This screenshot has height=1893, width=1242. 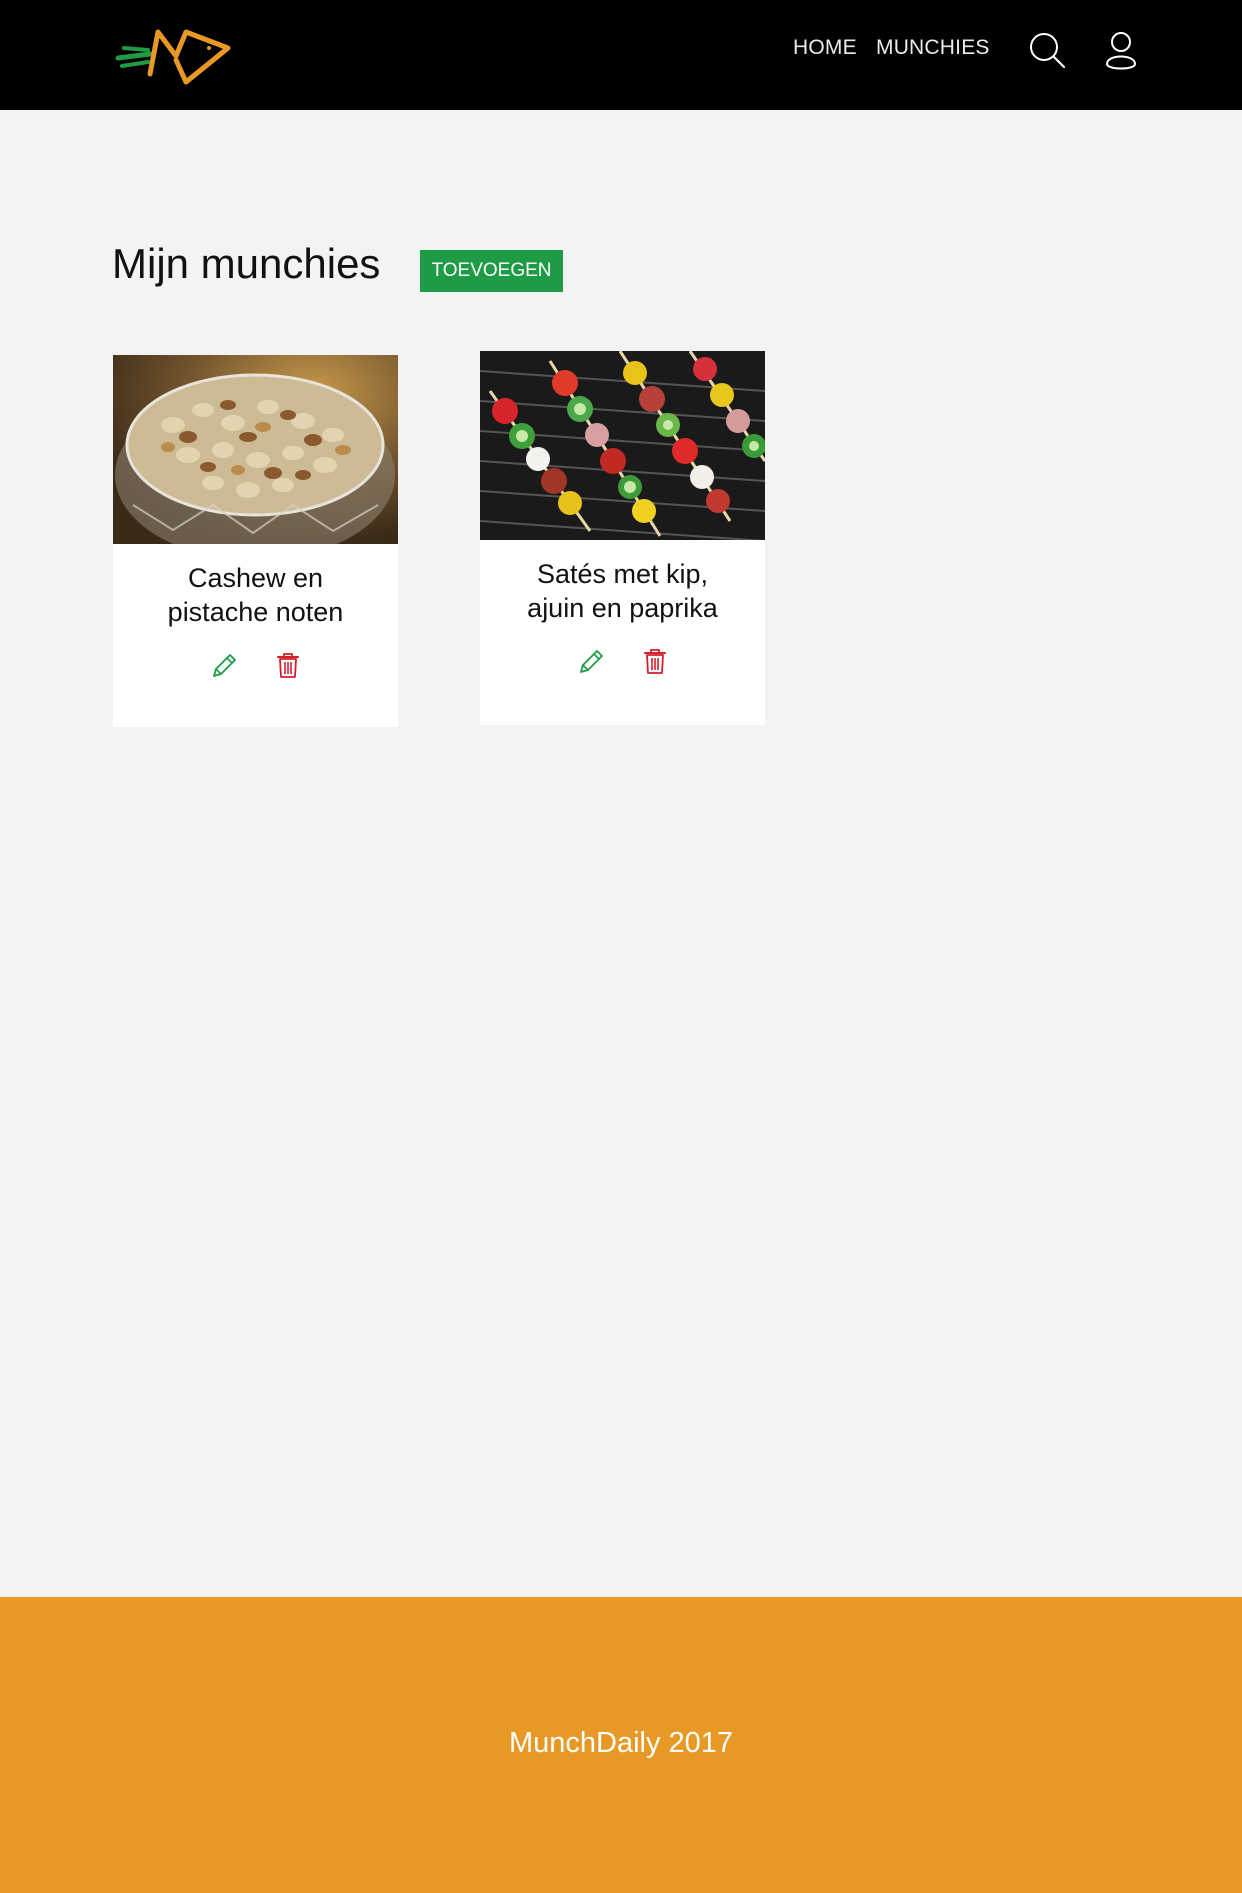 I want to click on munchie-card: Satés met kip, ajuin en paprika, so click(x=622, y=538).